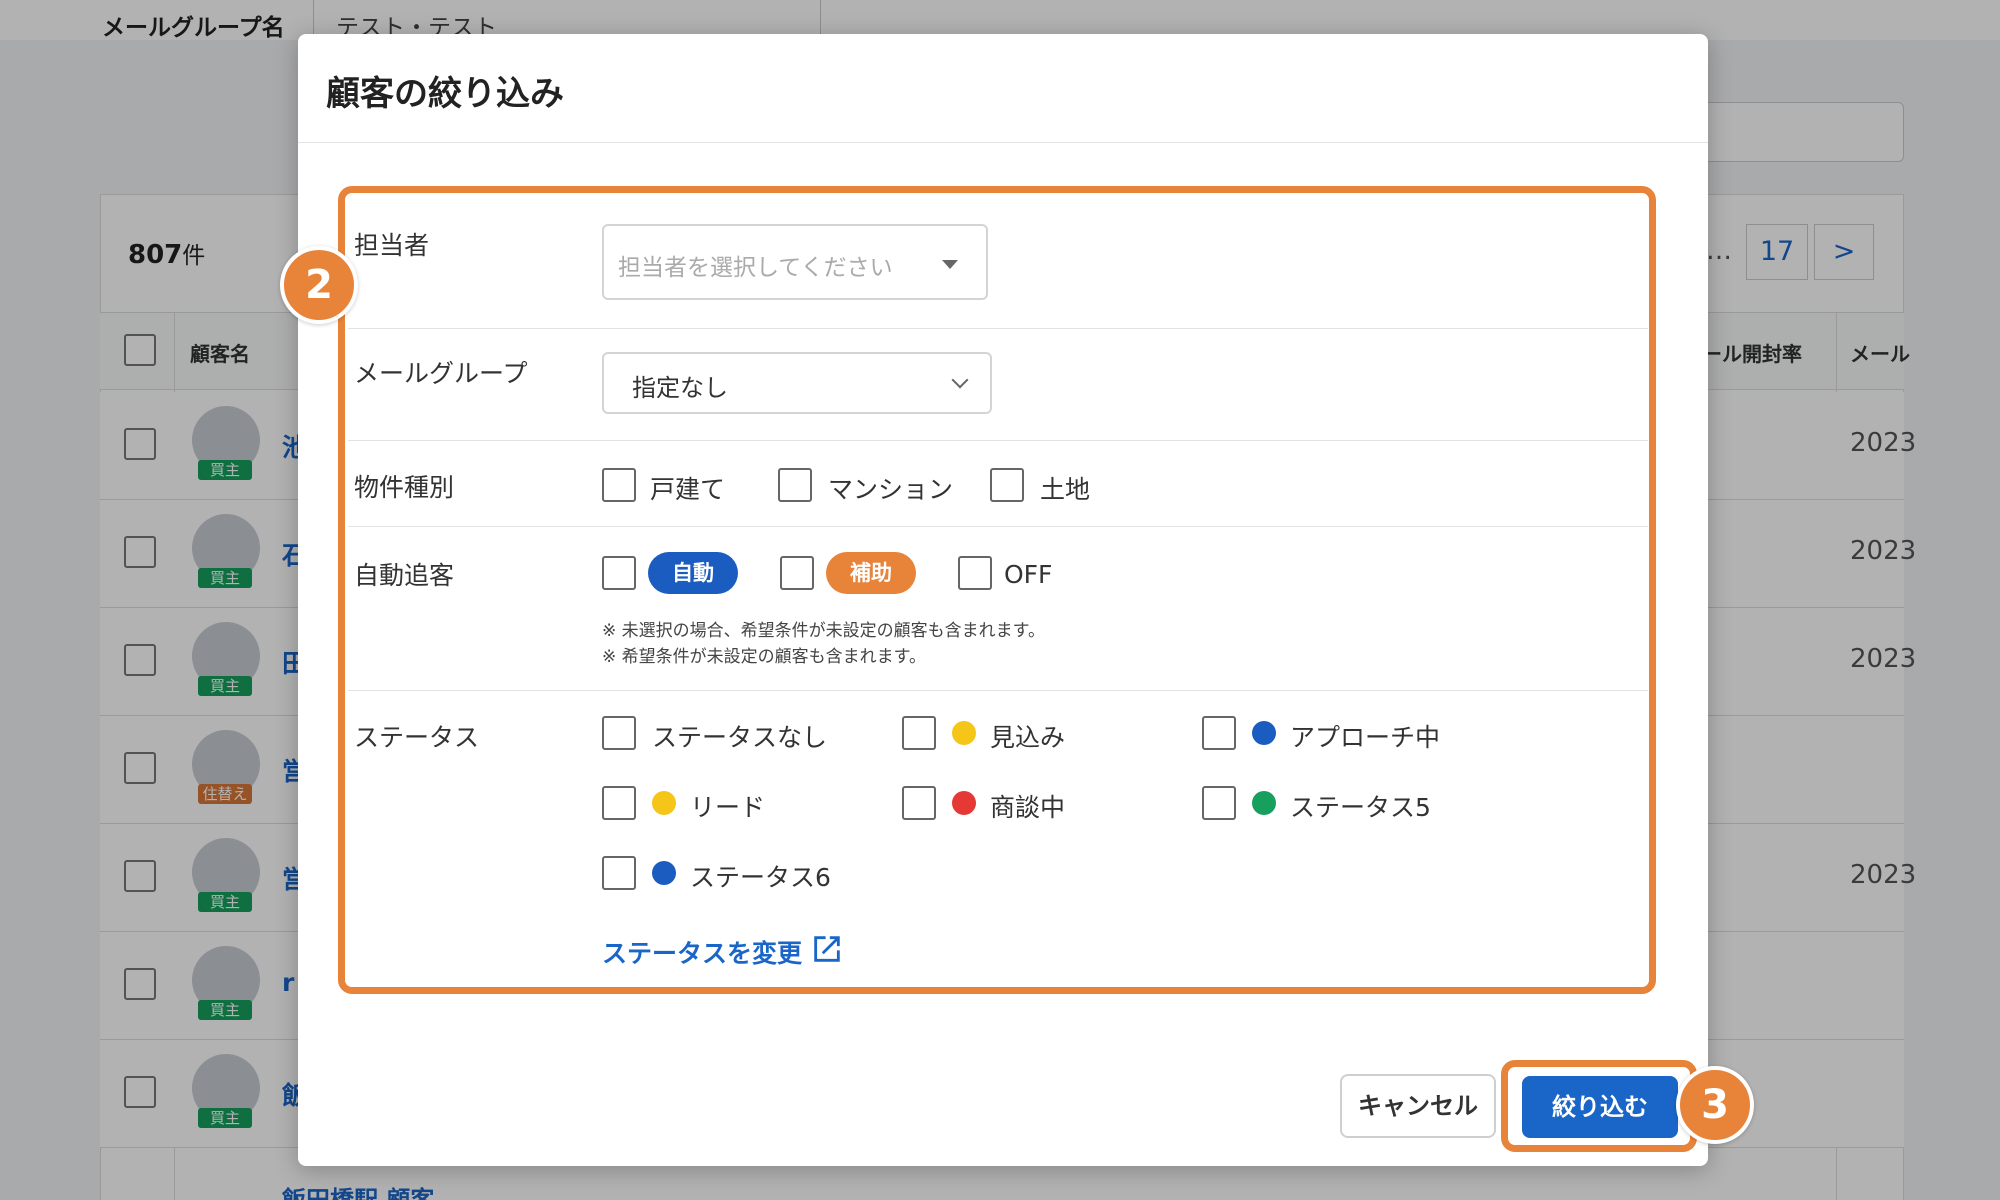 This screenshot has width=2000, height=1200. I want to click on auto-followup-label: 自動追客, so click(404, 575).